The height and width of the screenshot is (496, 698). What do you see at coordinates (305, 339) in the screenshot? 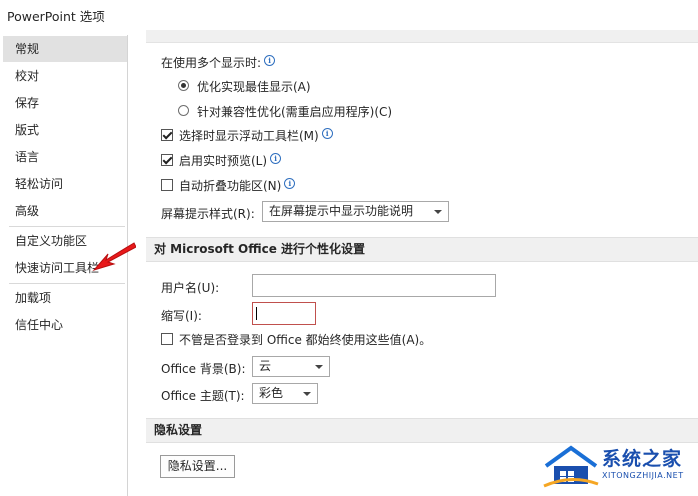
I see `always-use-values-label: 不管是否登录到 Office 都始终使用这些值(A)。` at bounding box center [305, 339].